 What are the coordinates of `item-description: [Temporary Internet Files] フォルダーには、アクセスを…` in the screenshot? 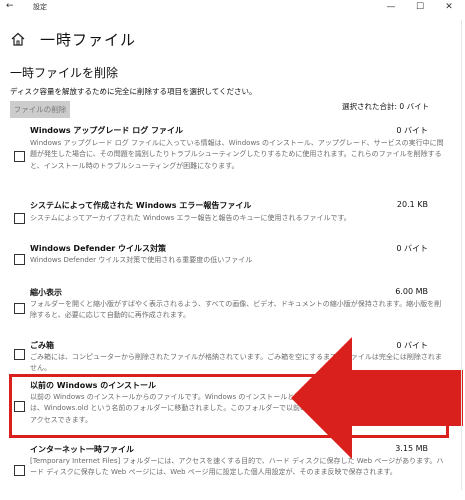 It's located at (237, 467).